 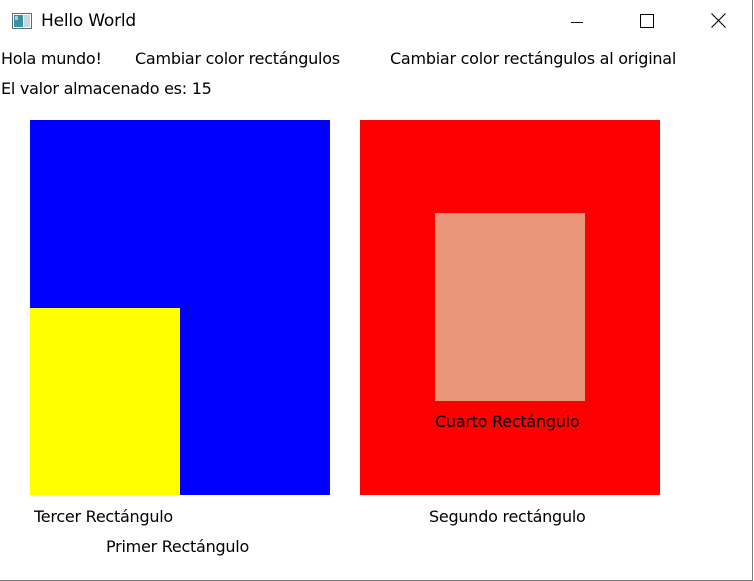 What do you see at coordinates (51, 58) in the screenshot?
I see `greeting-label: Hola mundo!` at bounding box center [51, 58].